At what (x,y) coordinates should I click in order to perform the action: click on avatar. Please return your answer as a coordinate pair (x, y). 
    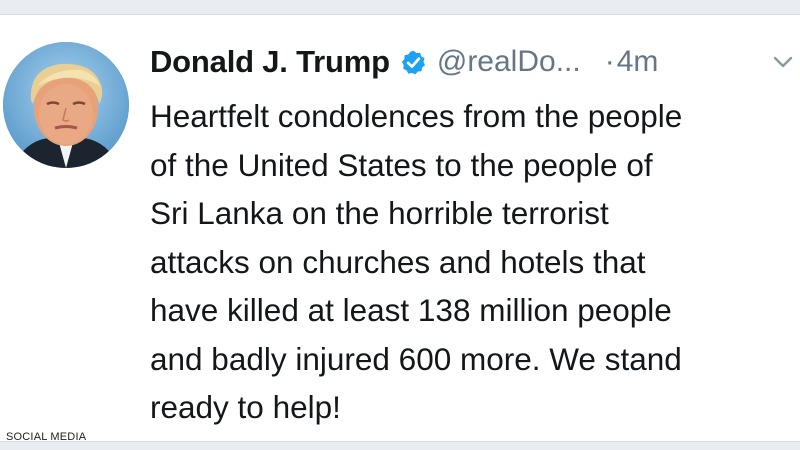
    Looking at the image, I should click on (66, 105).